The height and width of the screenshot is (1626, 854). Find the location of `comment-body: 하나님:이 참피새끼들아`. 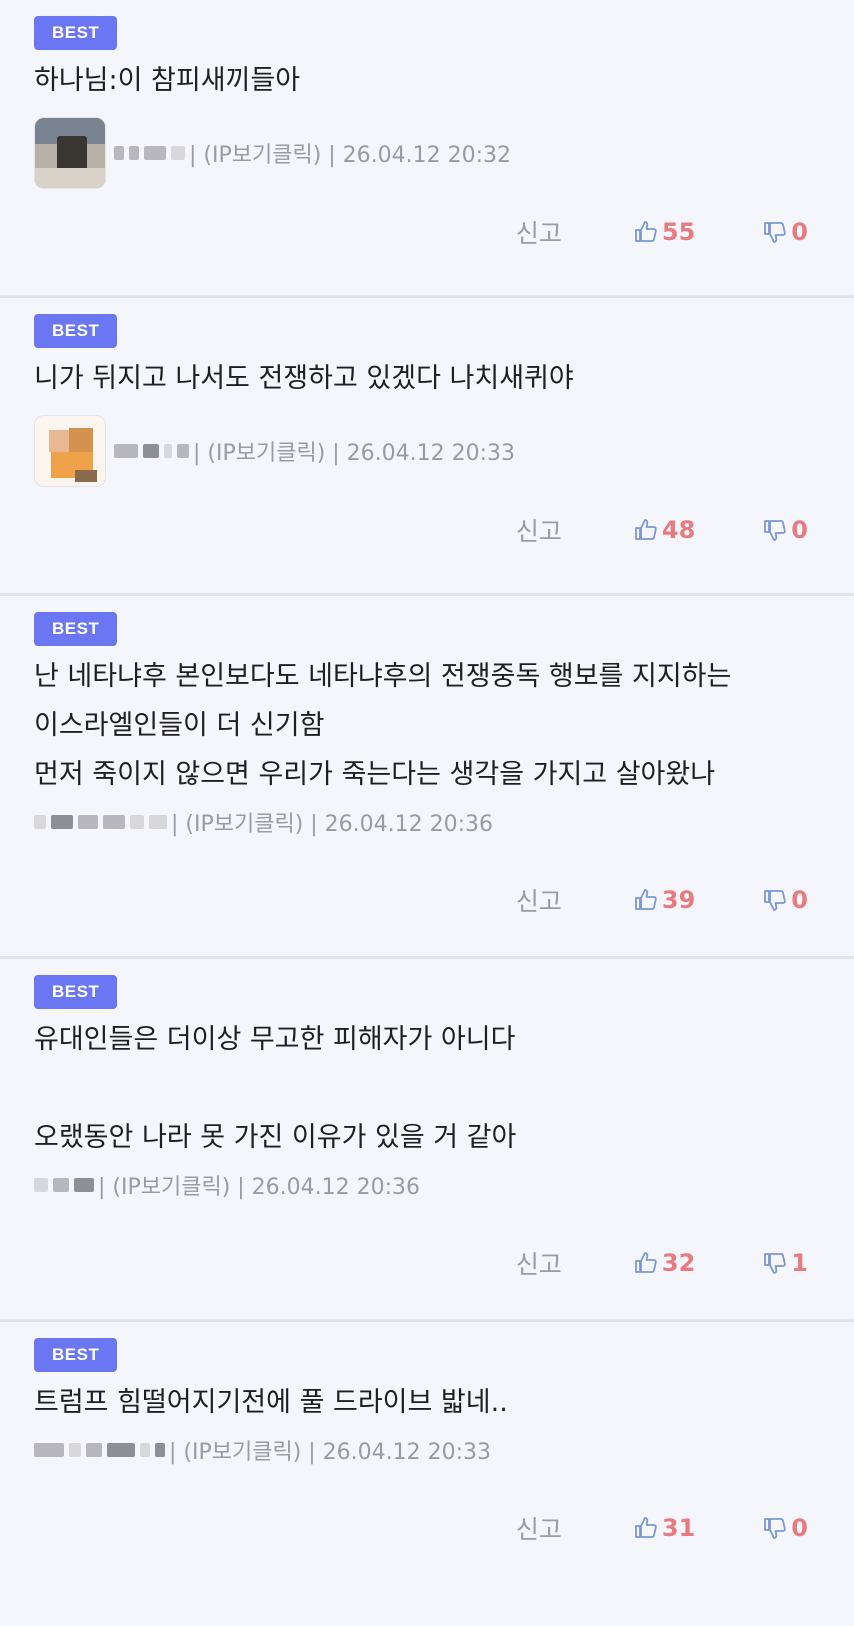

comment-body: 하나님:이 참피새끼들아 is located at coordinates (427, 80).